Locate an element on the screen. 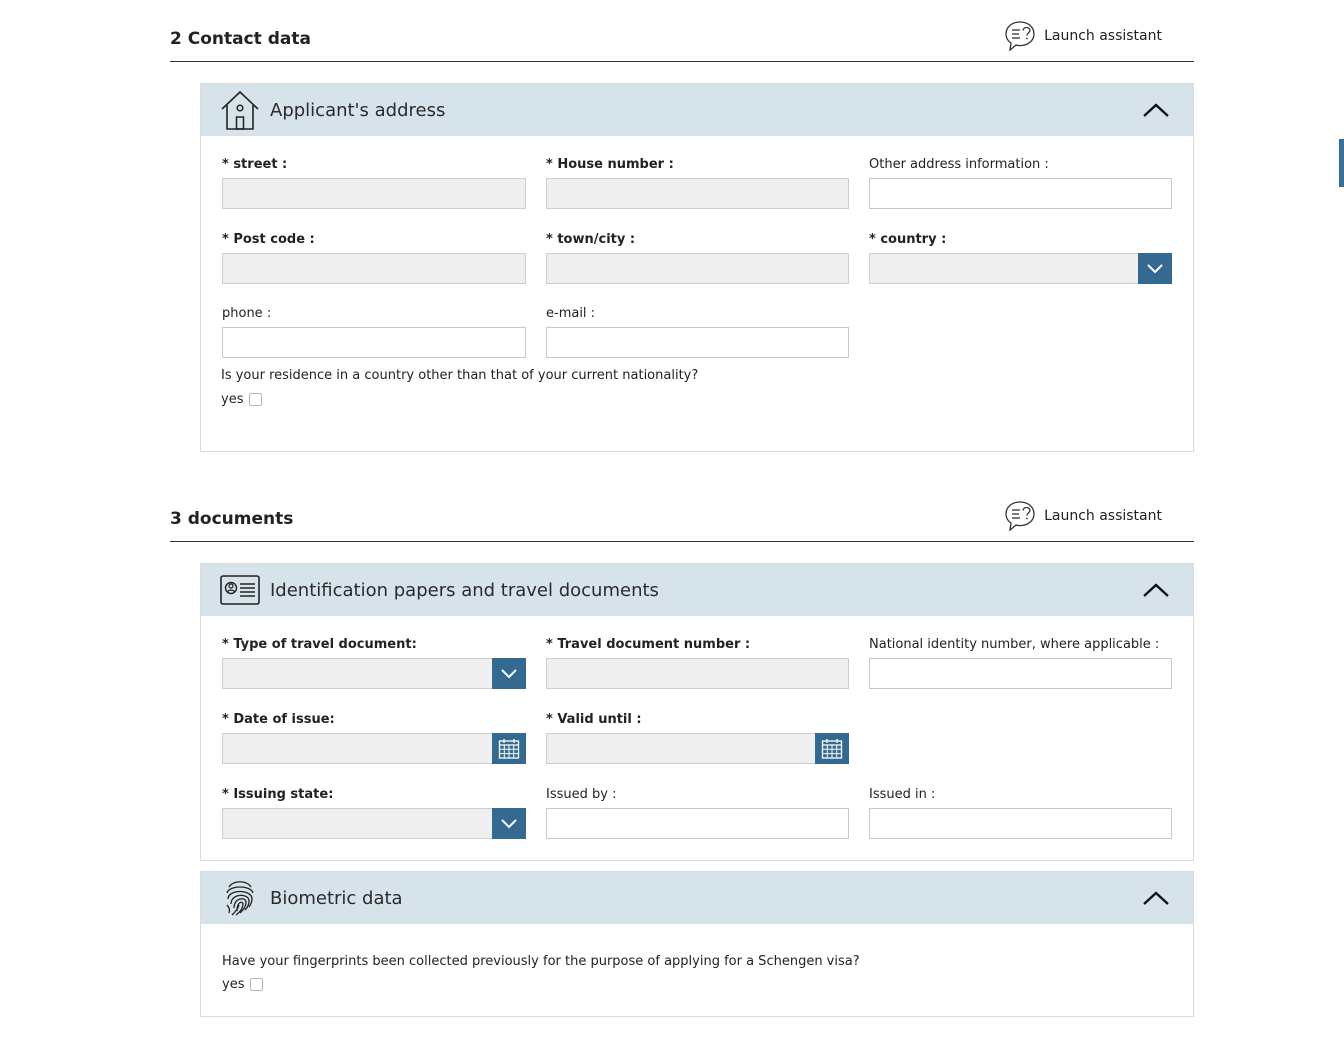 This screenshot has height=1046, width=1344. issued-in-input is located at coordinates (1020, 823).